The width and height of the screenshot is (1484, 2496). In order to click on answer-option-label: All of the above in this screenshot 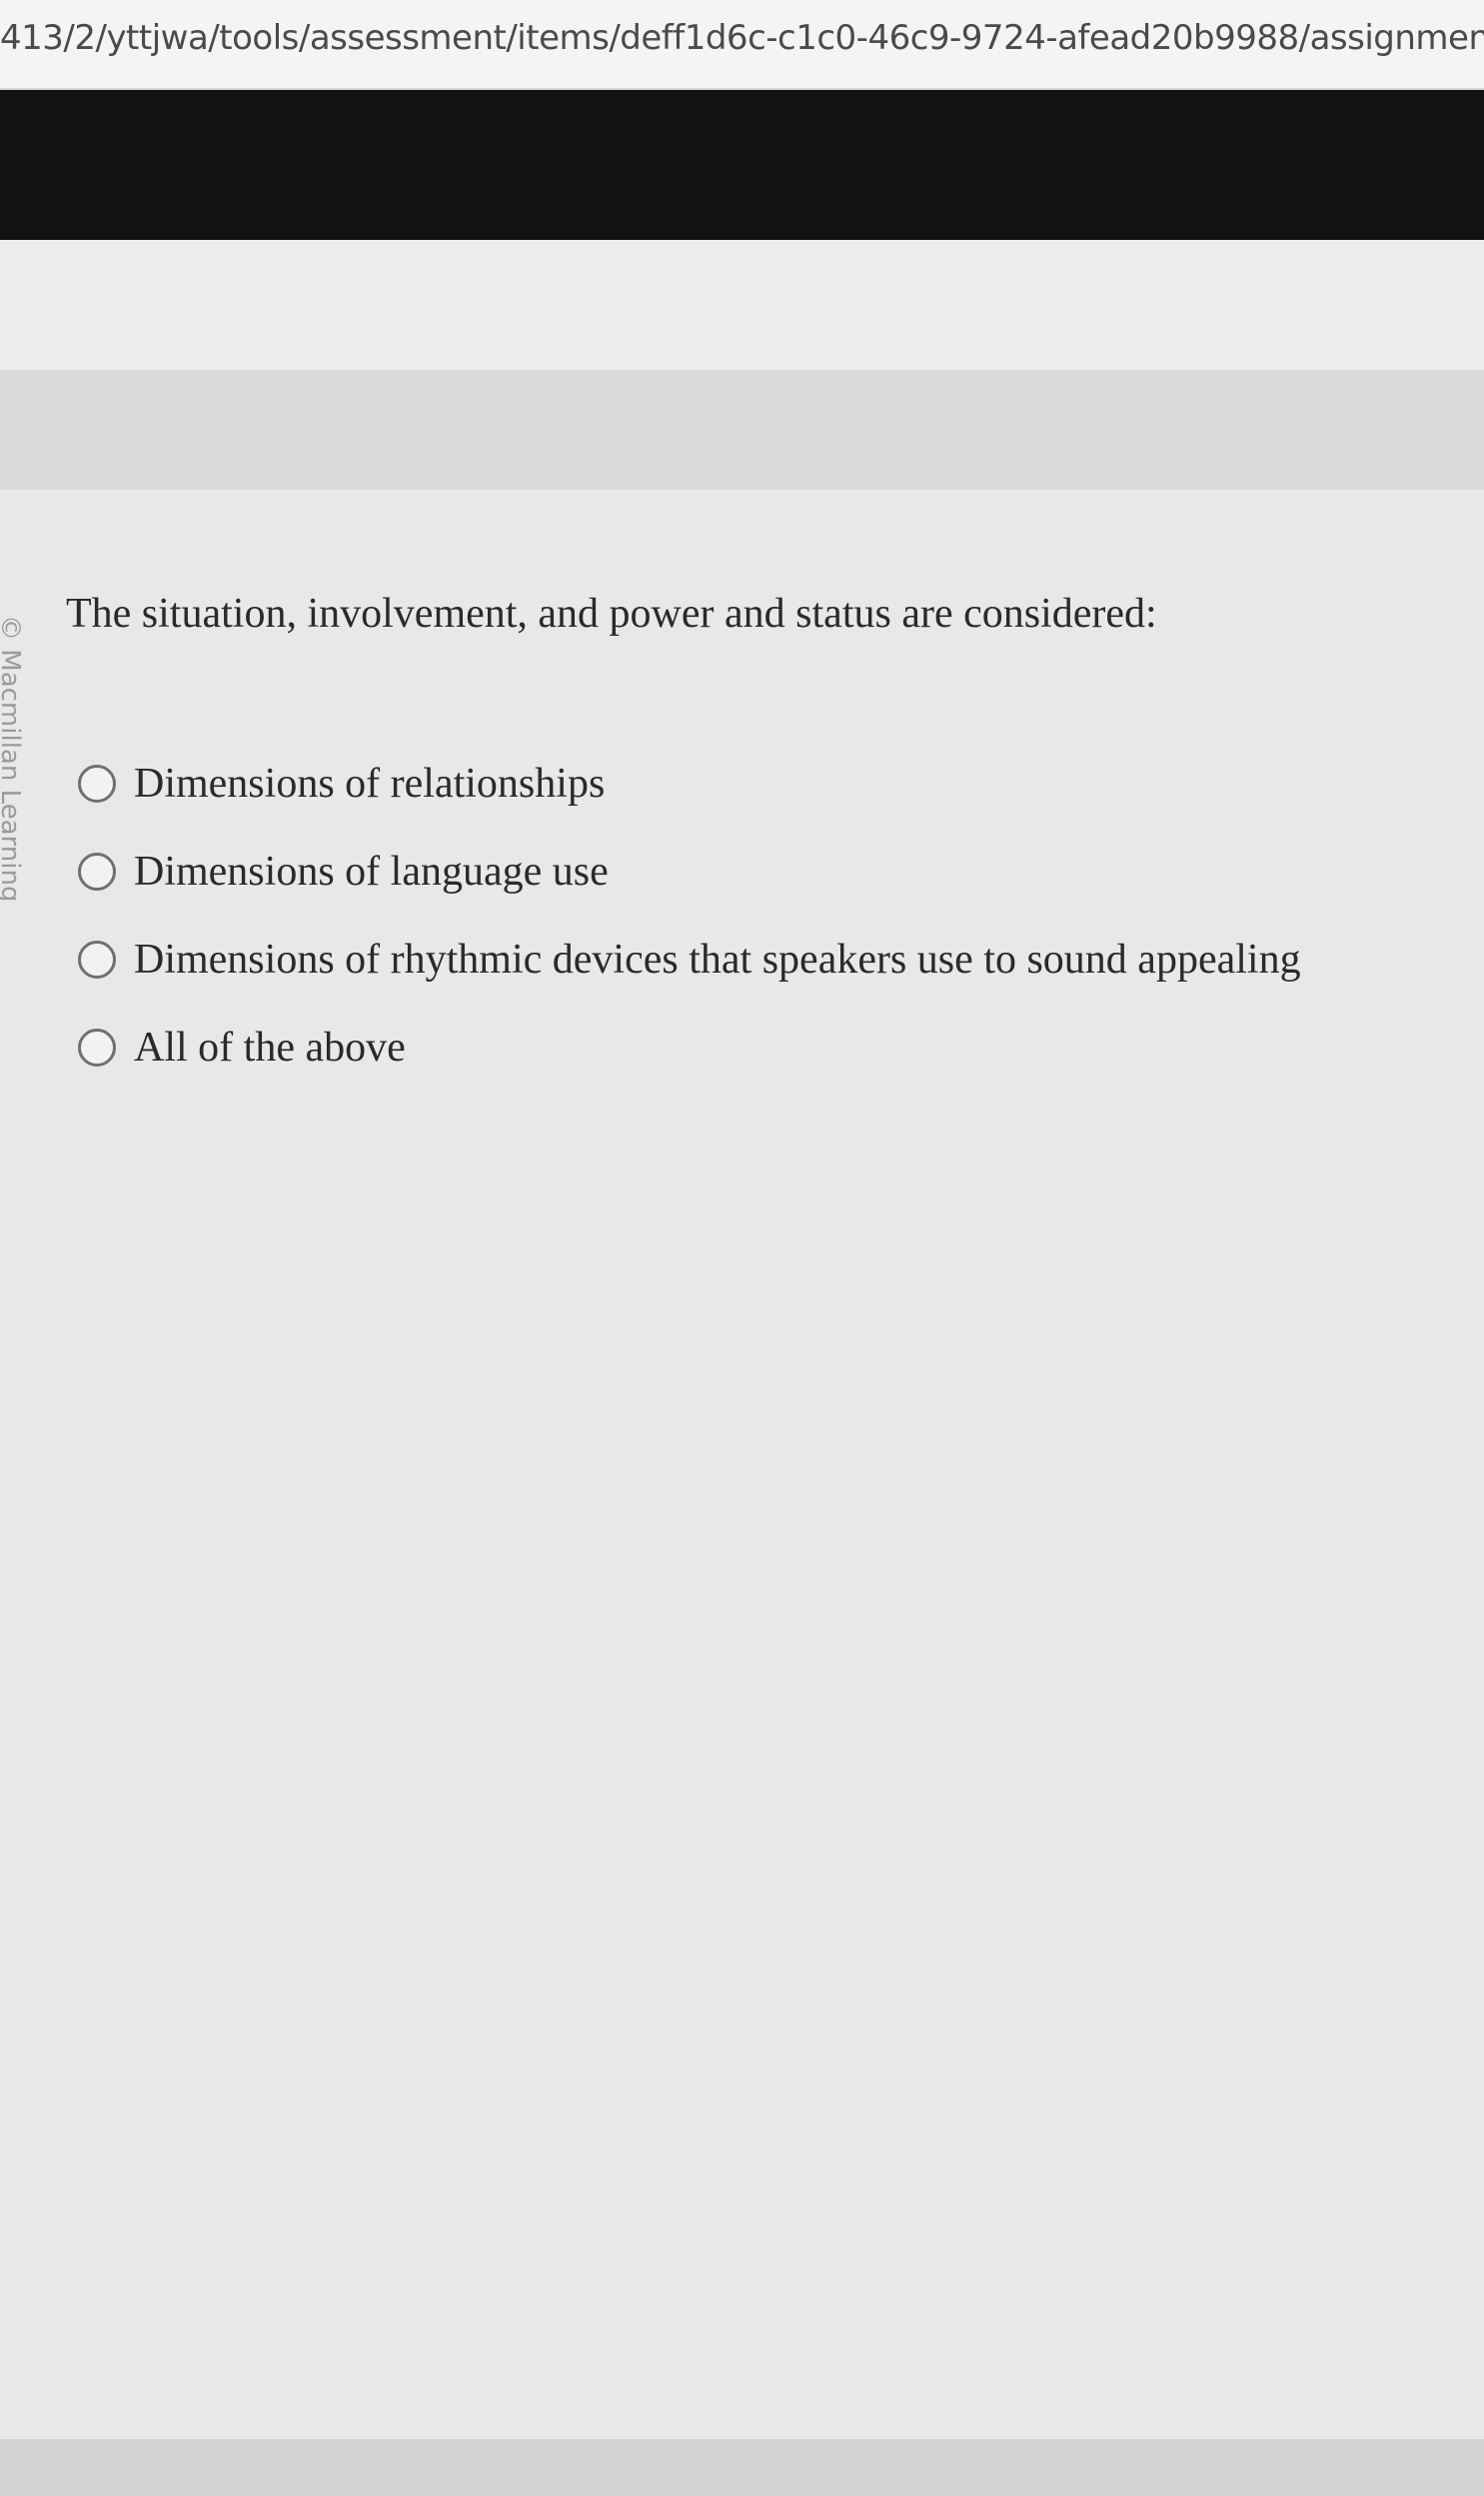, I will do `click(270, 1048)`.